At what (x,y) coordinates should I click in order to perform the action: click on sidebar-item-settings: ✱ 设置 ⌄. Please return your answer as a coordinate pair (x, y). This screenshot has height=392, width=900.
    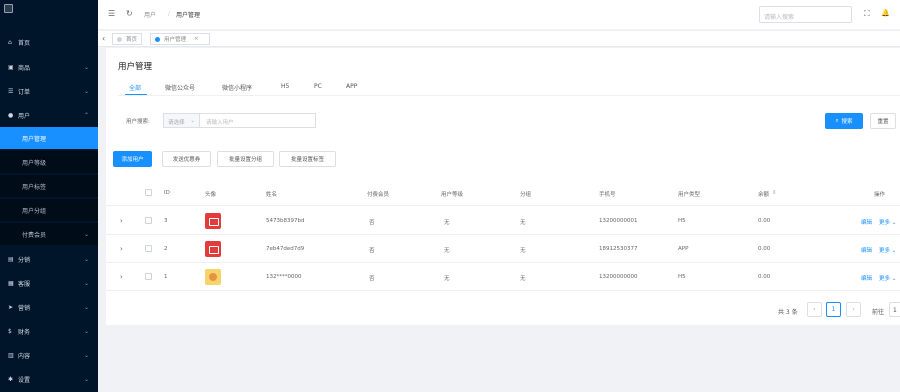
    Looking at the image, I should click on (49, 379).